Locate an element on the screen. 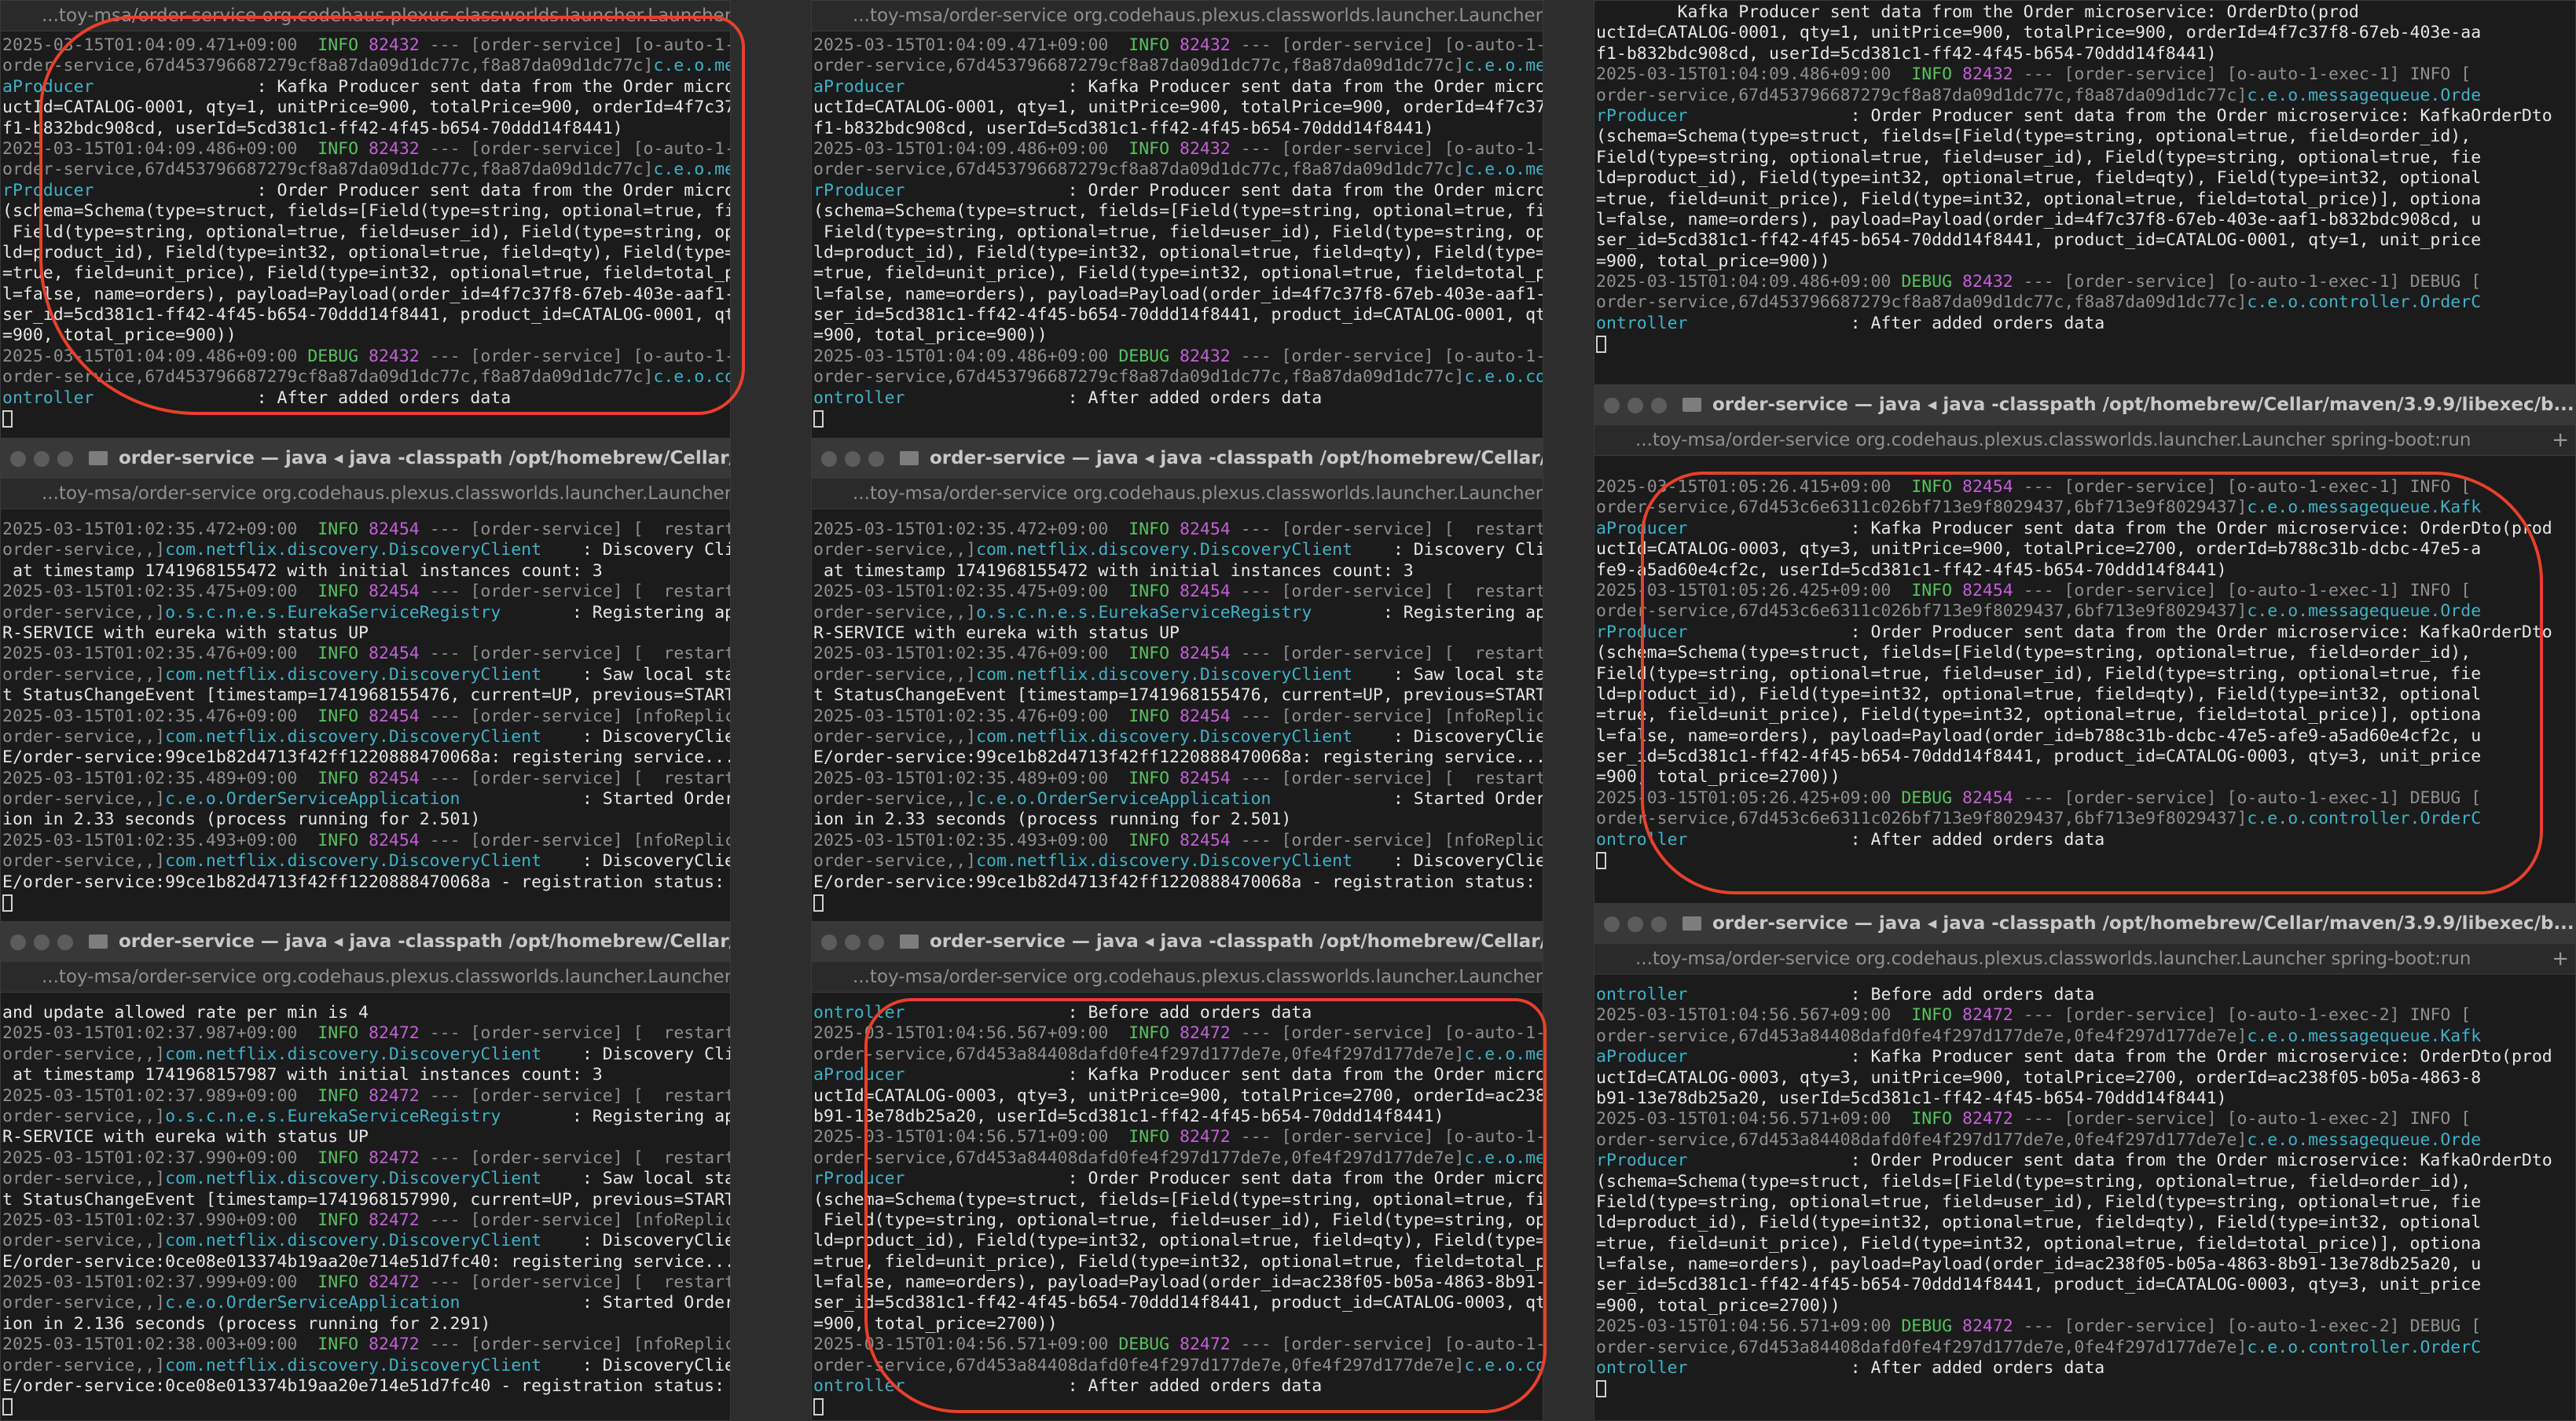  log-logger-class: c.e.o.messagequeue.Orde is located at coordinates (1503, 1157).